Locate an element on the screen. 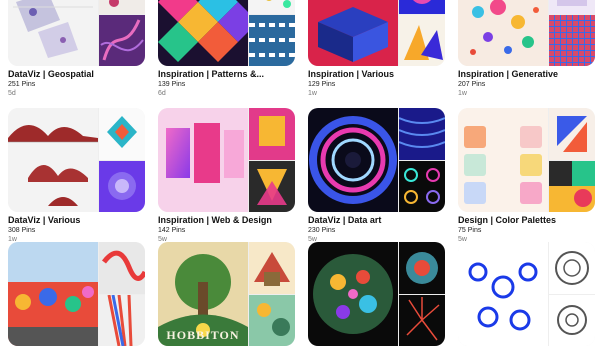 Image resolution: width=600 pixels, height=349 pixels. board-card: Inspiration | Web & Design 142 Pins 5w is located at coordinates (226, 176).